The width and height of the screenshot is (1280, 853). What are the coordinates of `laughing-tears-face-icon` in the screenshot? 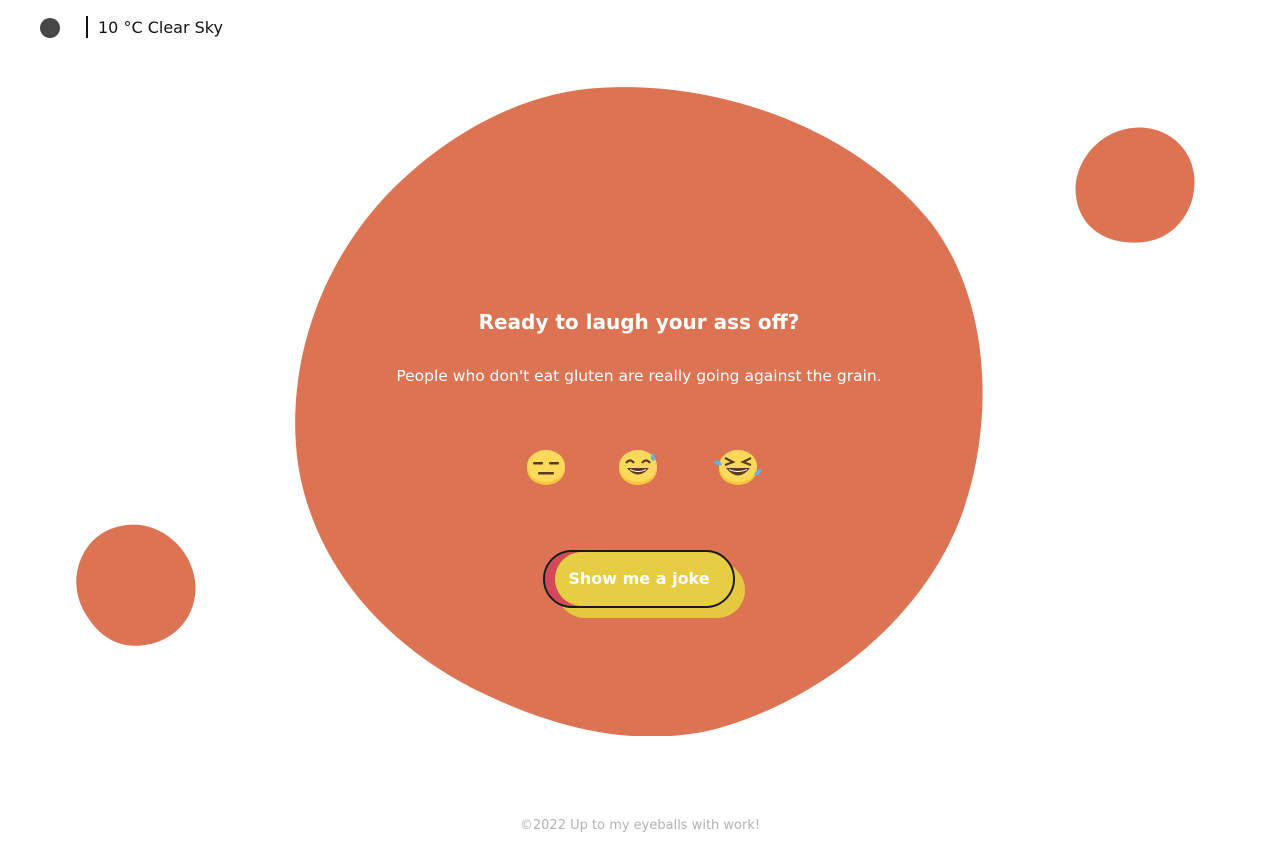 It's located at (737, 467).